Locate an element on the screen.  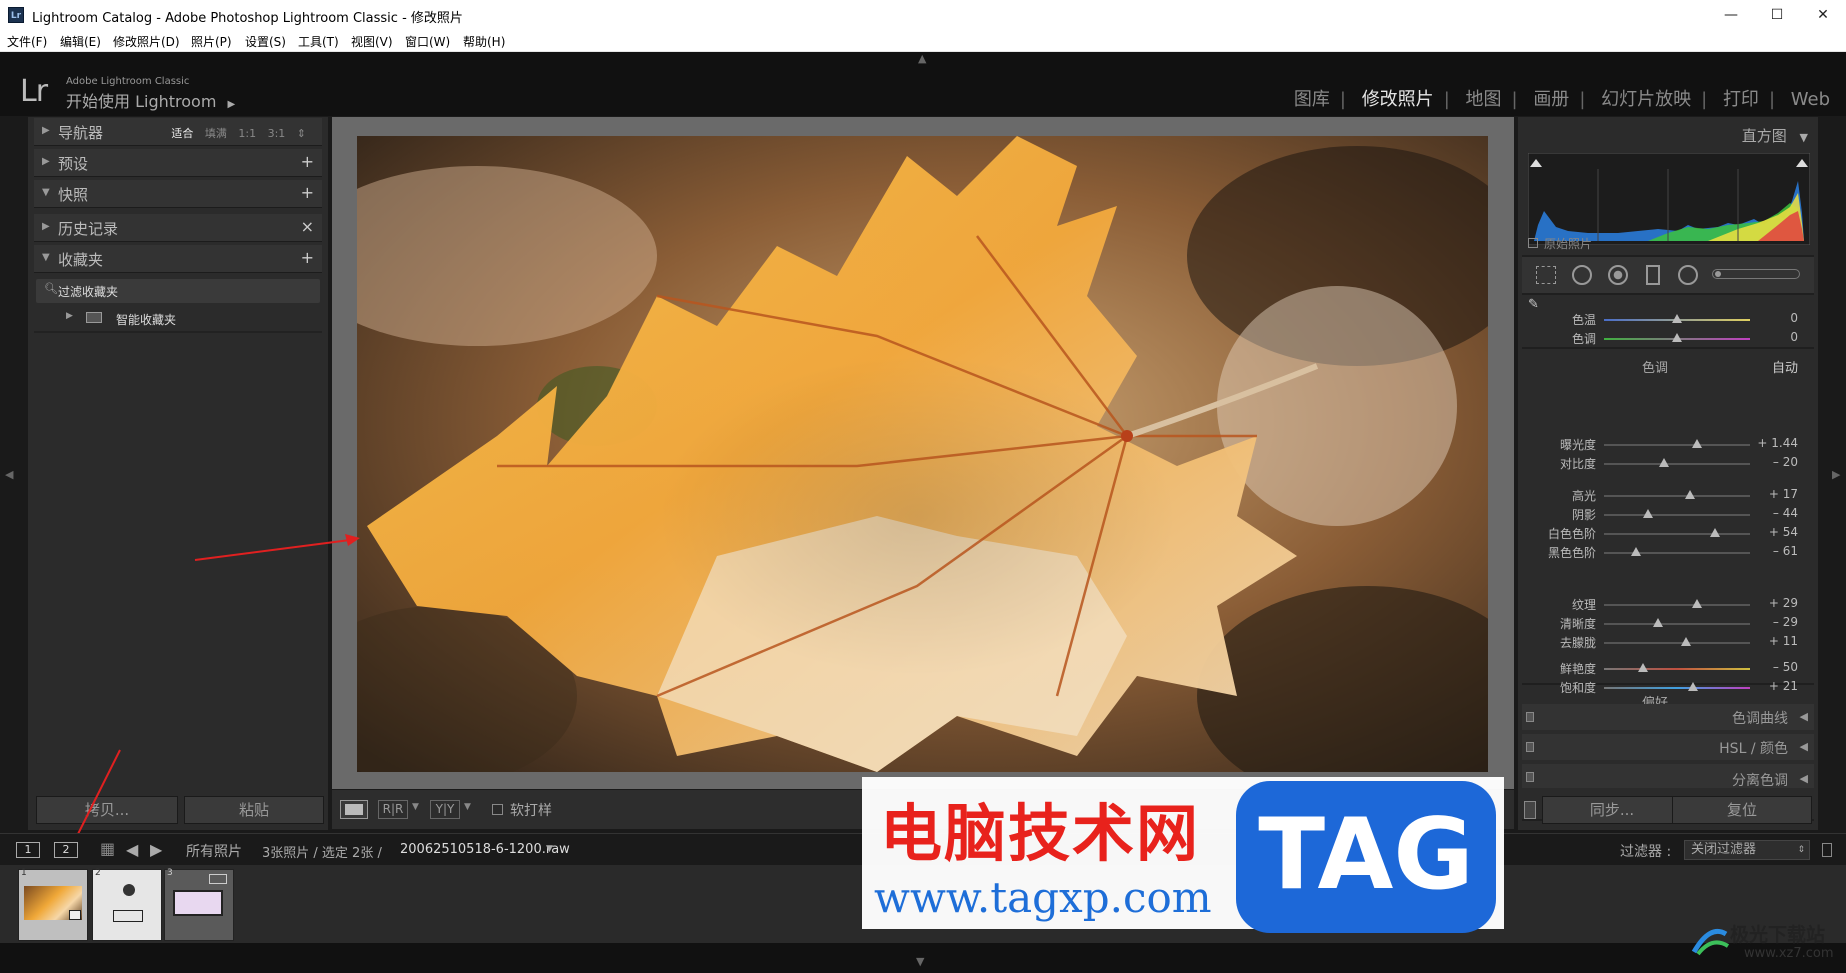
slider-value: – 29 is located at coordinates (1785, 622).